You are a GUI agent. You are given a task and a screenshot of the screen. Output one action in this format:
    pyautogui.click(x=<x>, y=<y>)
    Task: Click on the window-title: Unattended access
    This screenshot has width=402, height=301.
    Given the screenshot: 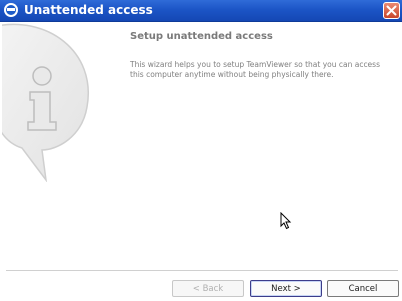 What is the action you would take?
    pyautogui.click(x=88, y=10)
    